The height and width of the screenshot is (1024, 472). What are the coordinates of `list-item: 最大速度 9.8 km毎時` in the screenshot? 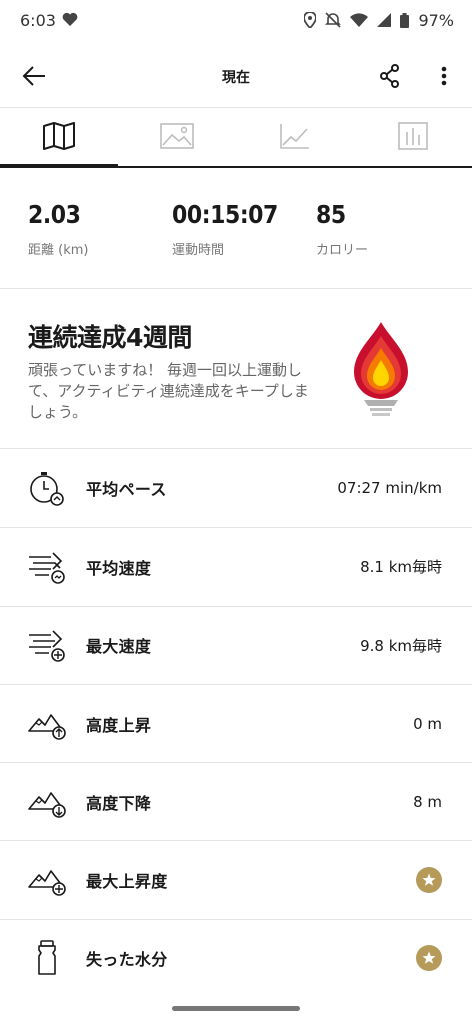 It's located at (236, 644).